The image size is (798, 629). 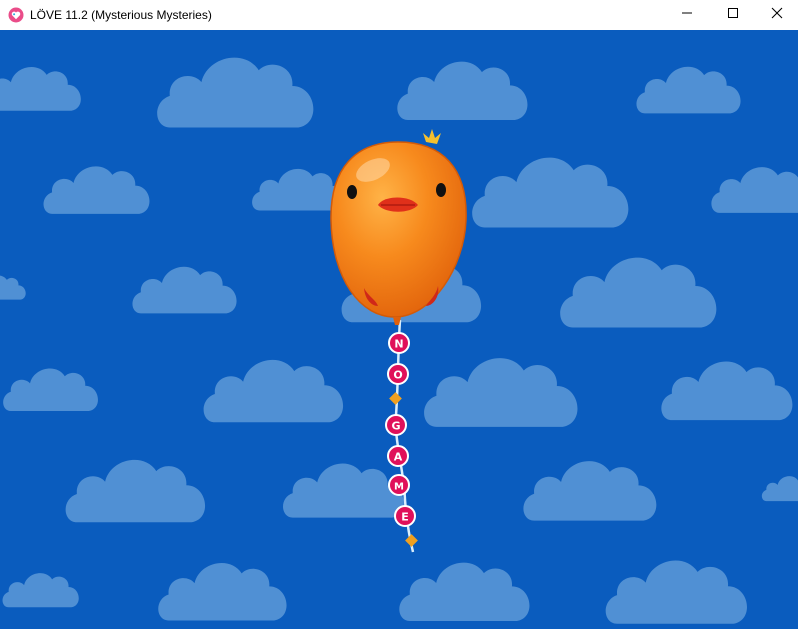 I want to click on minimize-icon, so click(x=687, y=15).